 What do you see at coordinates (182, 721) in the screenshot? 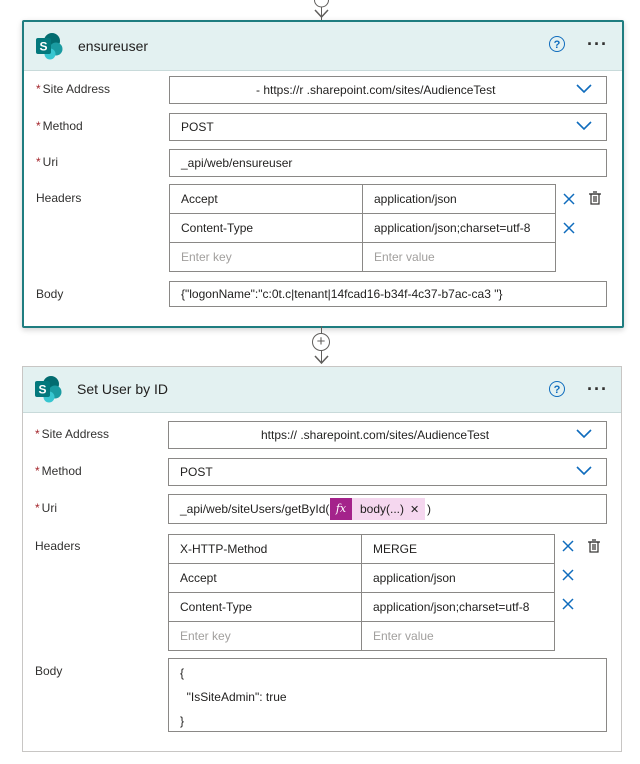
I see `body-line: }` at bounding box center [182, 721].